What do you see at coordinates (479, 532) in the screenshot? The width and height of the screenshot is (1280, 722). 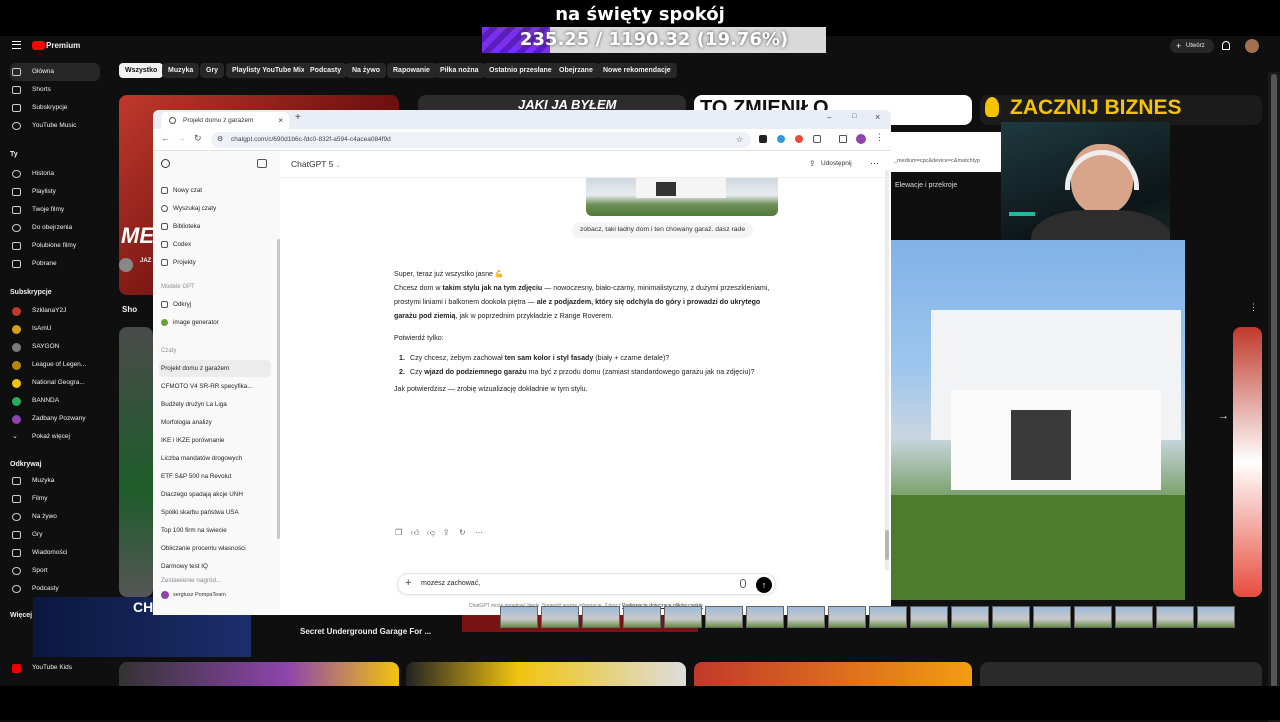 I see `more-actions-icon: ⋯` at bounding box center [479, 532].